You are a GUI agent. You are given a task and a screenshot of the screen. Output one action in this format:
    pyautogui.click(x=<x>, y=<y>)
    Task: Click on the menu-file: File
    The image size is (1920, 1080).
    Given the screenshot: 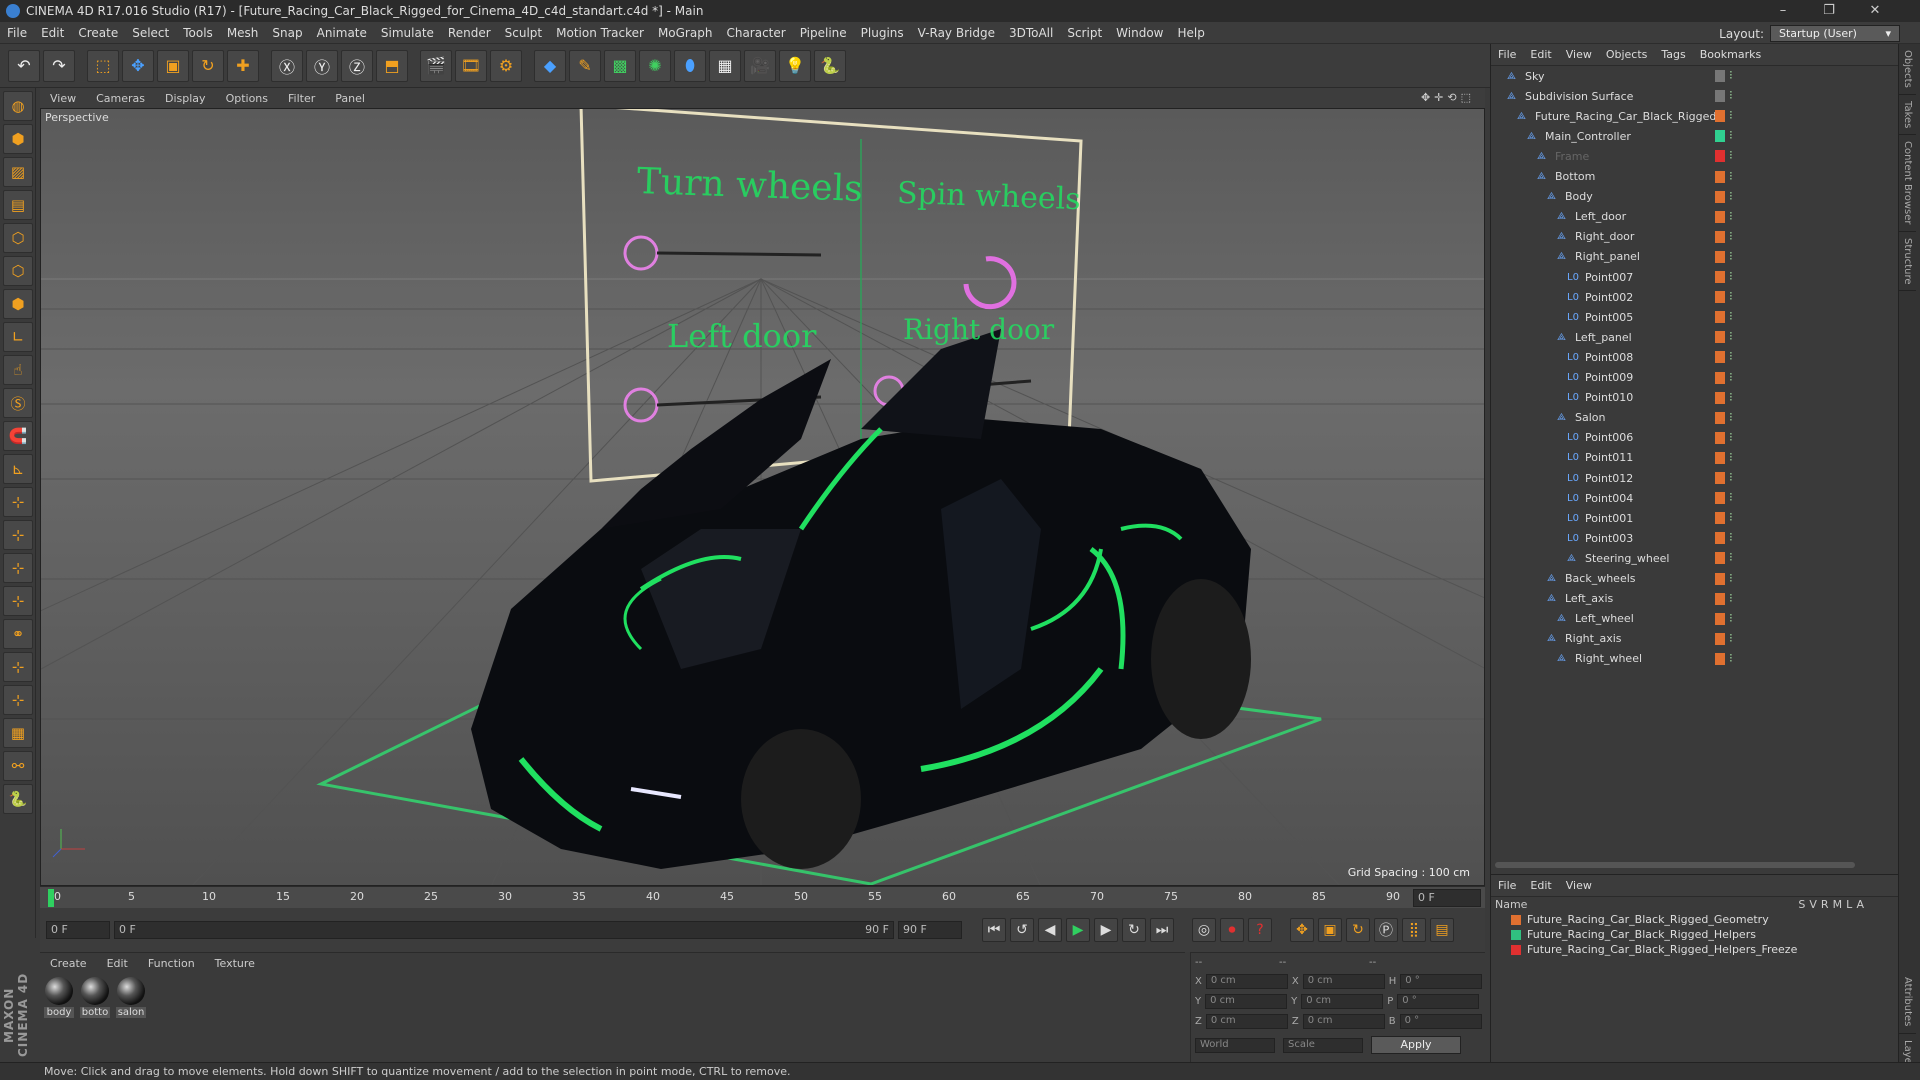 What is the action you would take?
    pyautogui.click(x=17, y=33)
    